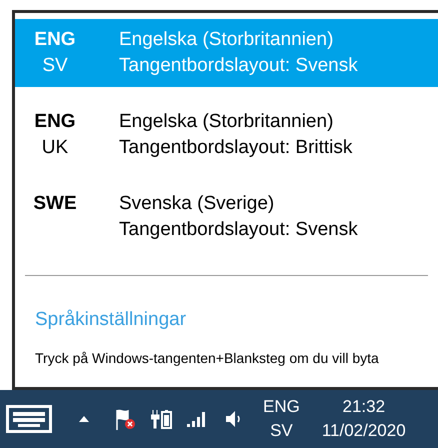  What do you see at coordinates (281, 419) in the screenshot?
I see `input-indicator: ENG SV` at bounding box center [281, 419].